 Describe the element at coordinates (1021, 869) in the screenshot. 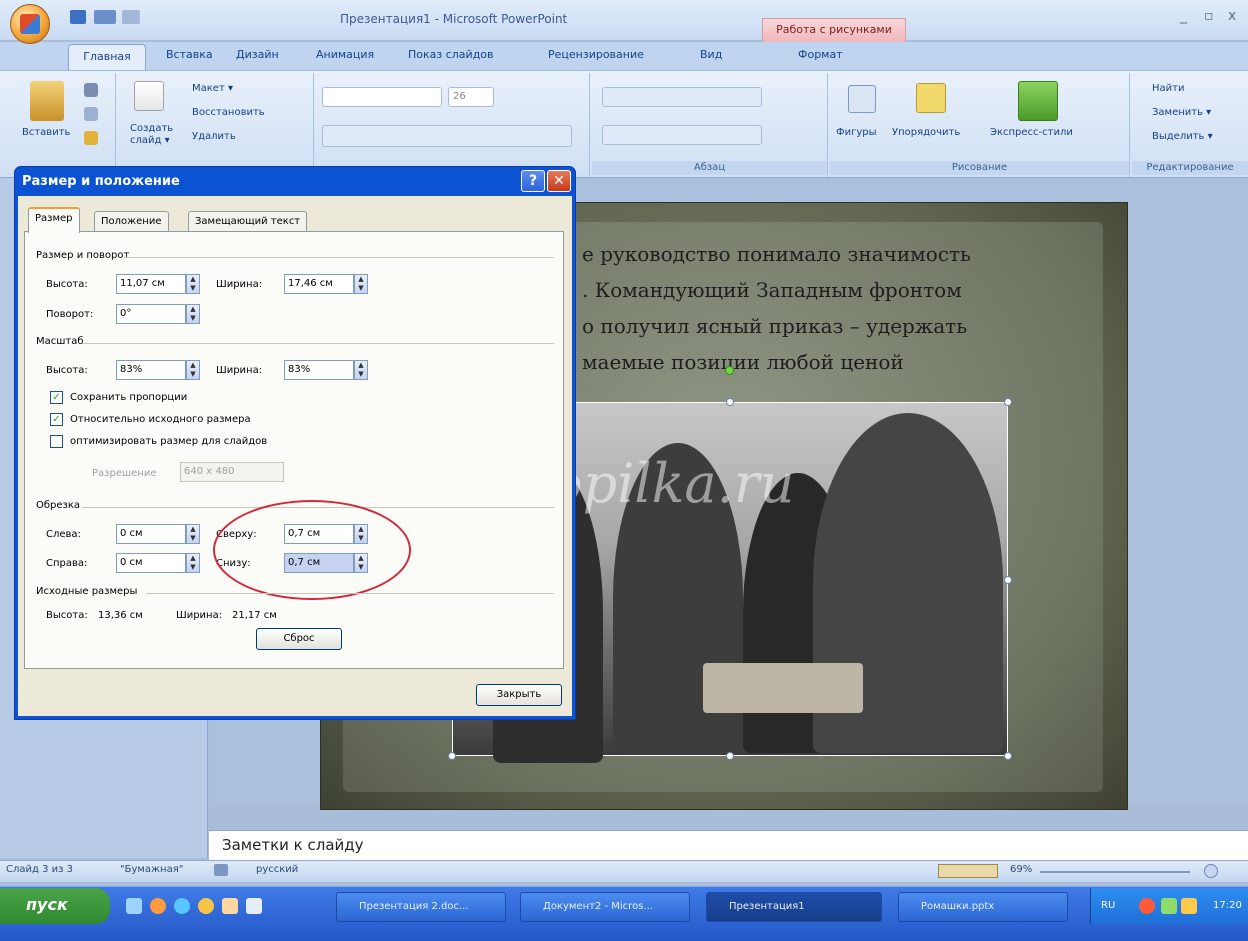

I see `zoom-level: 69%` at that location.